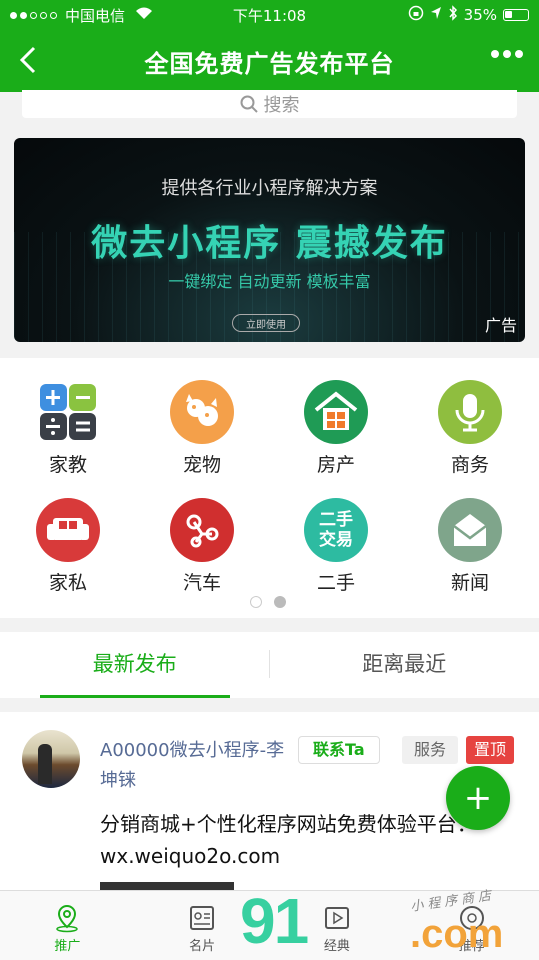  Describe the element at coordinates (202, 412) in the screenshot. I see `pet-icon` at that location.